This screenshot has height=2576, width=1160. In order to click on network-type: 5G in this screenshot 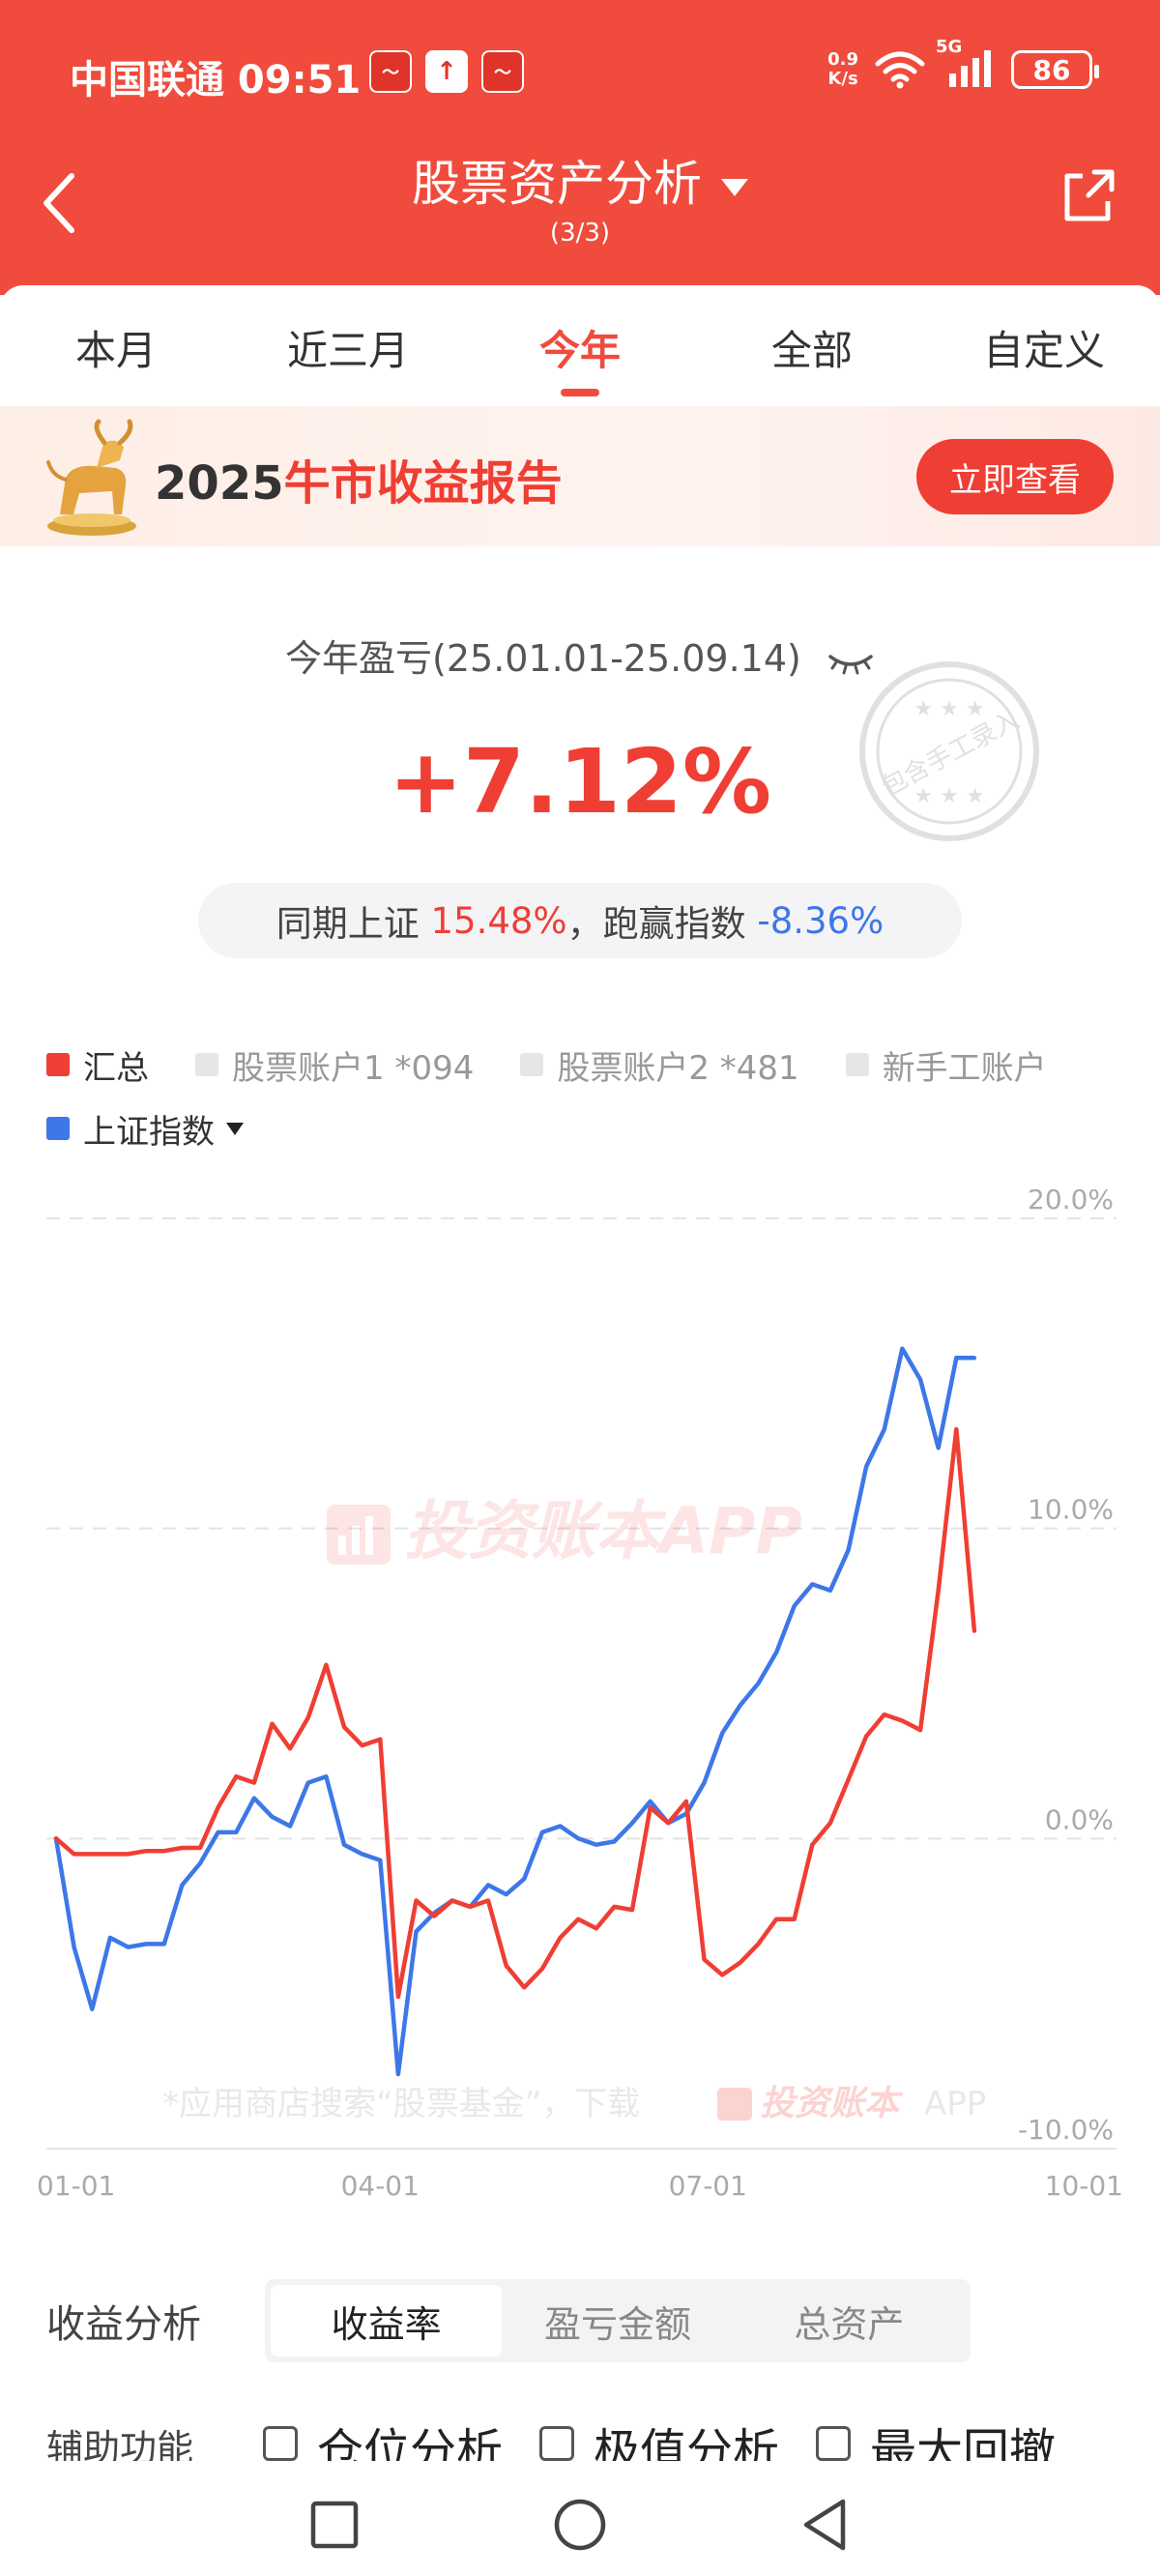, I will do `click(950, 47)`.